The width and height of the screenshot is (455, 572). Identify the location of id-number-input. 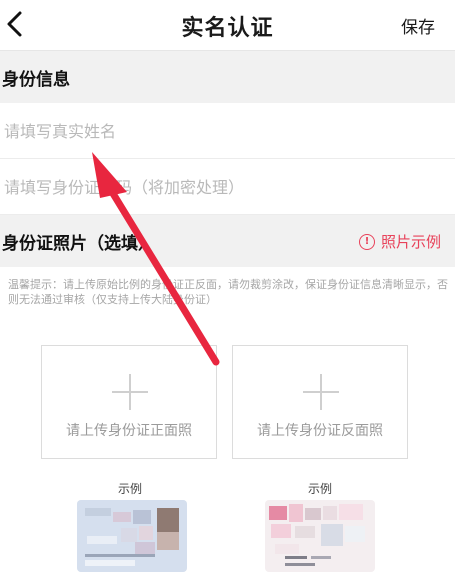
(224, 187).